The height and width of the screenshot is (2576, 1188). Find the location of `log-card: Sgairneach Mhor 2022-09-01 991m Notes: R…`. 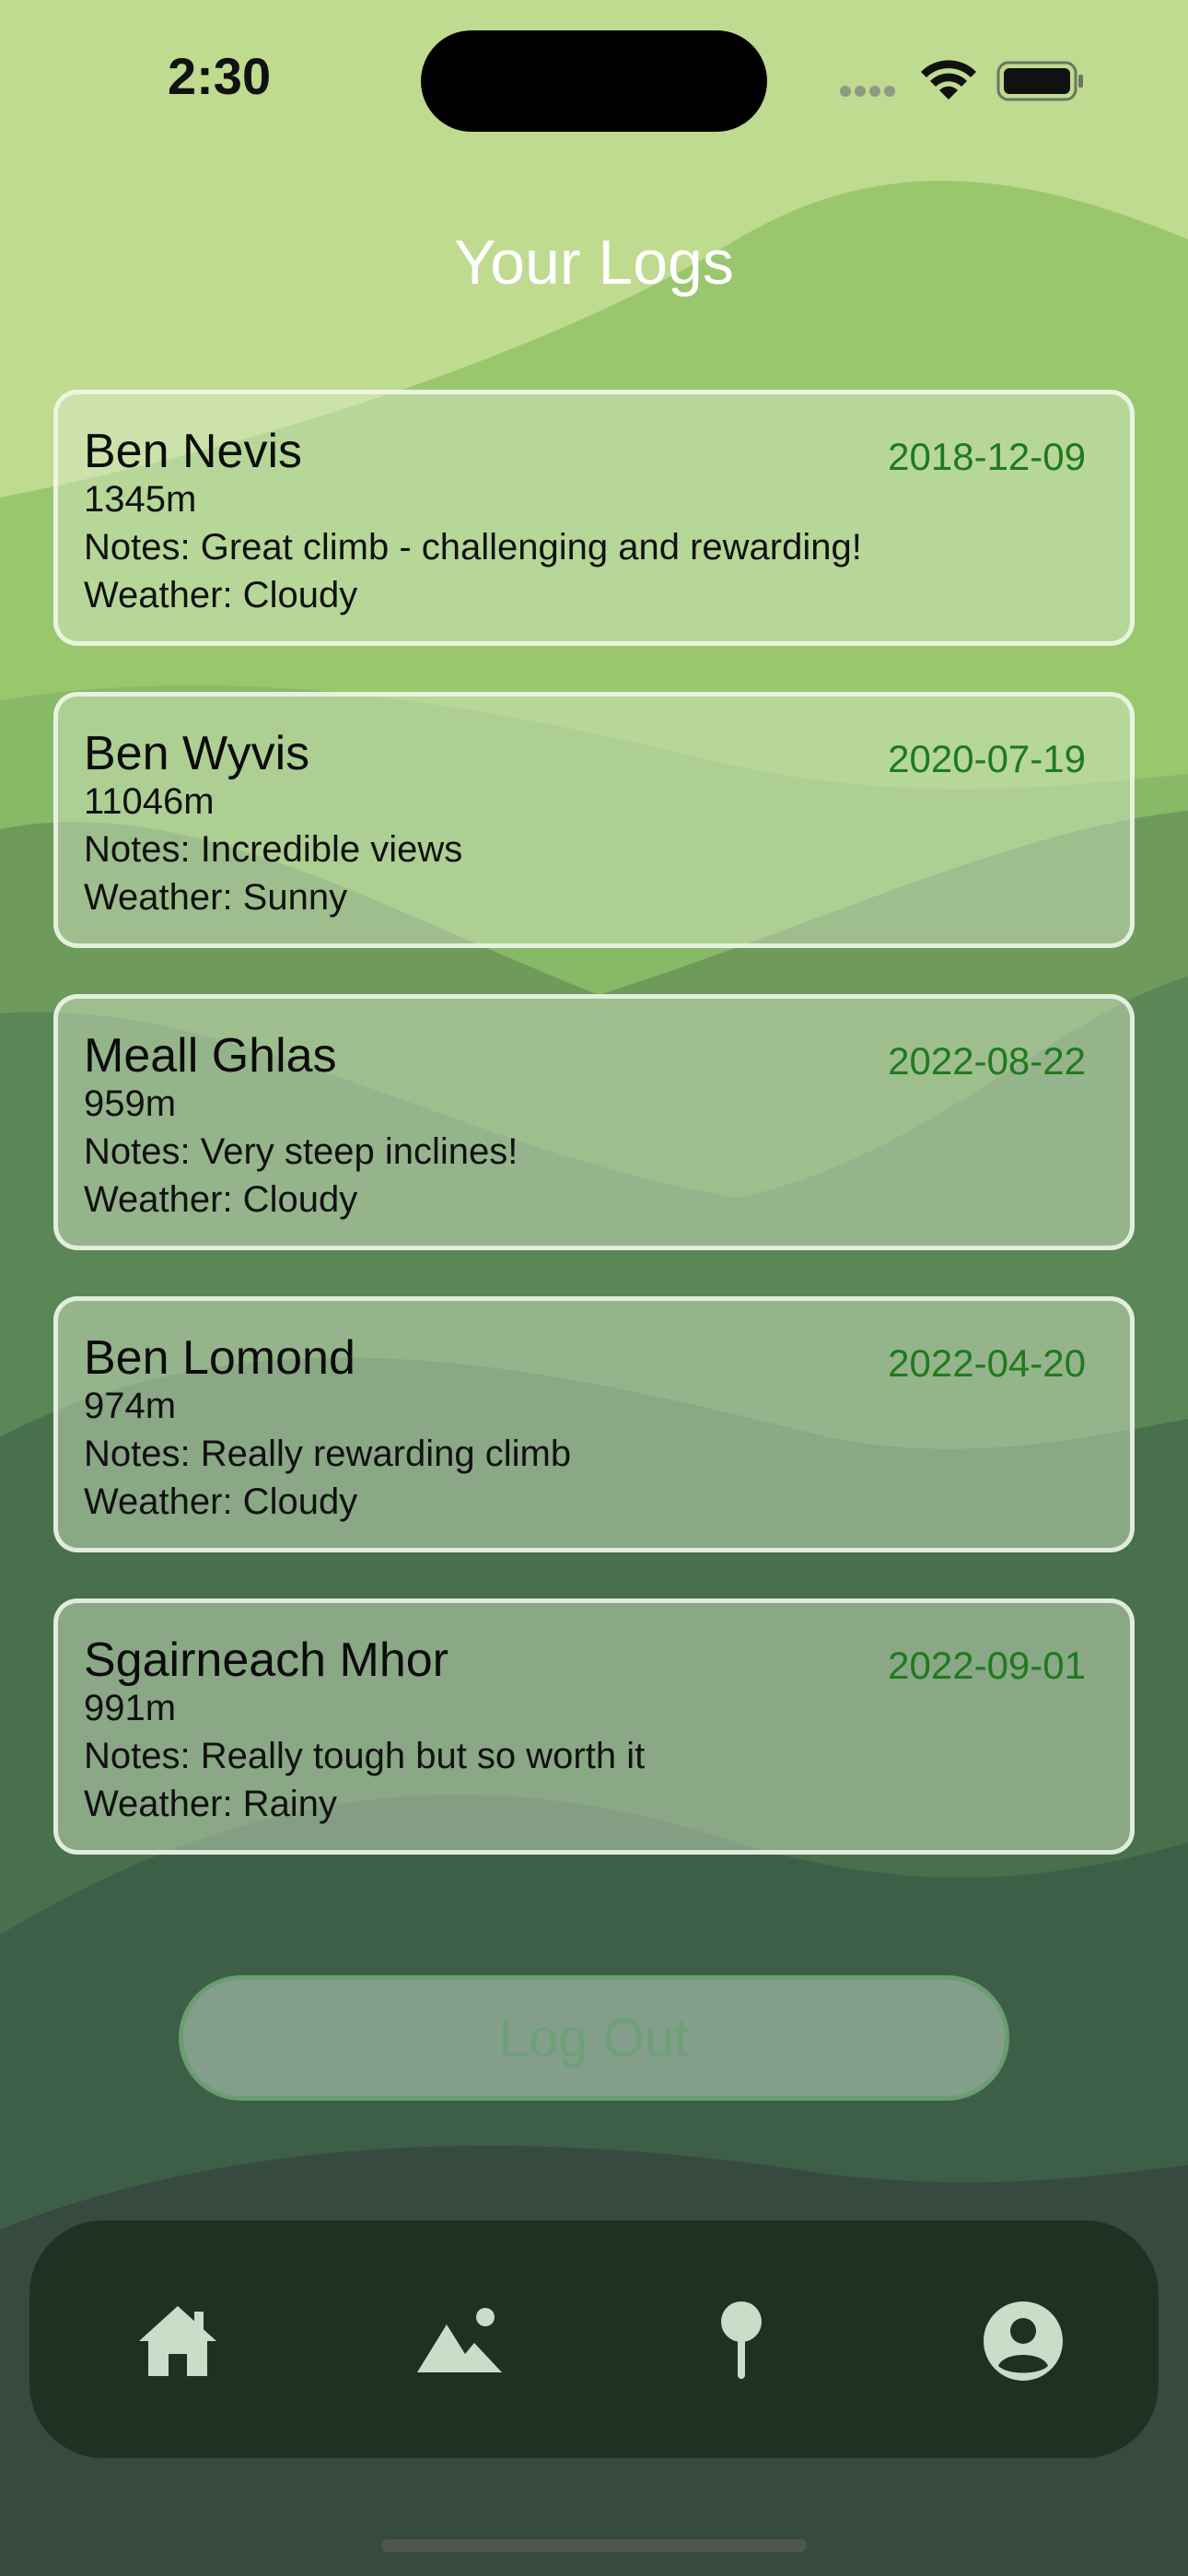

log-card: Sgairneach Mhor 2022-09-01 991m Notes: R… is located at coordinates (594, 1726).